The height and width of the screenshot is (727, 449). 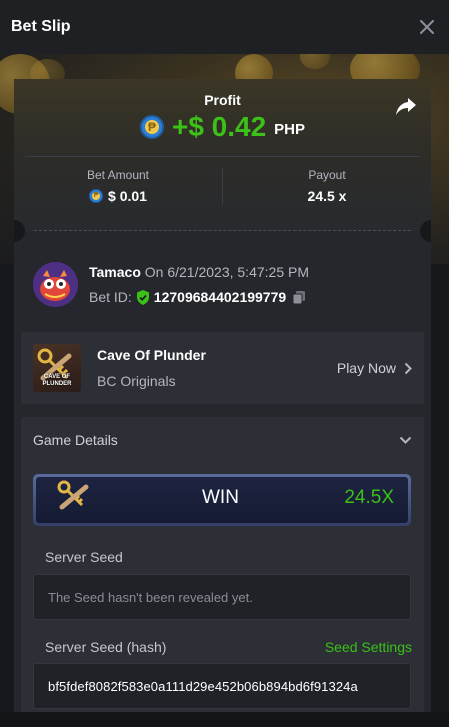 I want to click on game-details-title: Game Details, so click(x=75, y=440).